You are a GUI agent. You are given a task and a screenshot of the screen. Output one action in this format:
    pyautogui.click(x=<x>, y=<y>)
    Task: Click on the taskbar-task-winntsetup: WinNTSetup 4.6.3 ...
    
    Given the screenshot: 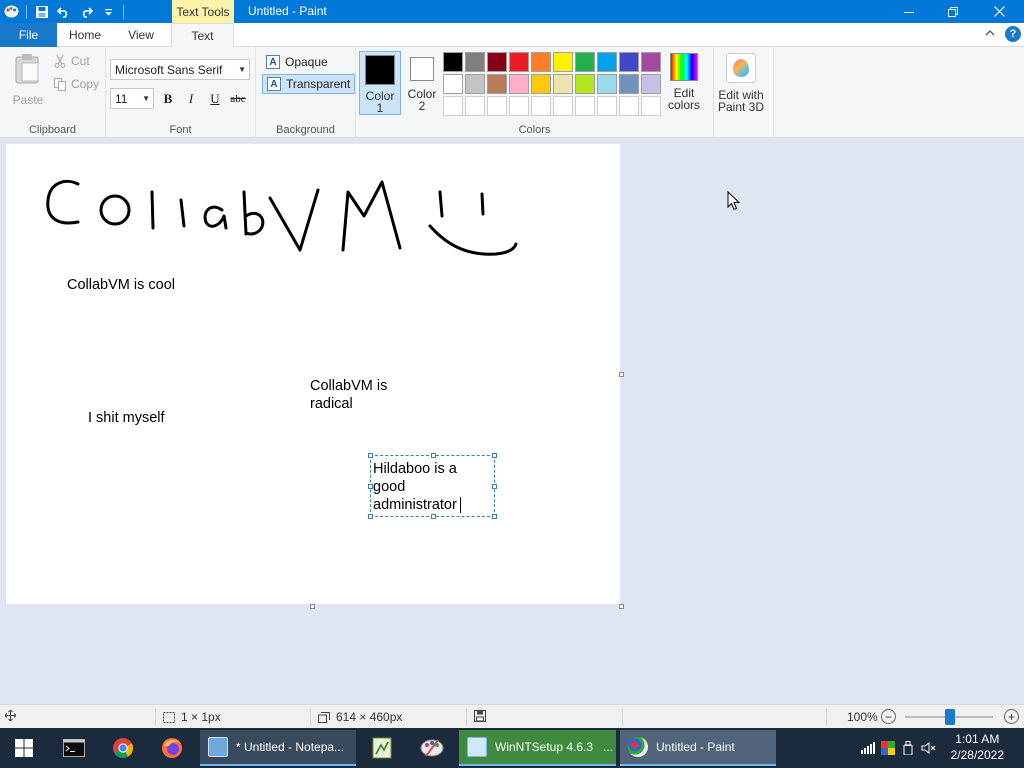 What is the action you would take?
    pyautogui.click(x=537, y=748)
    